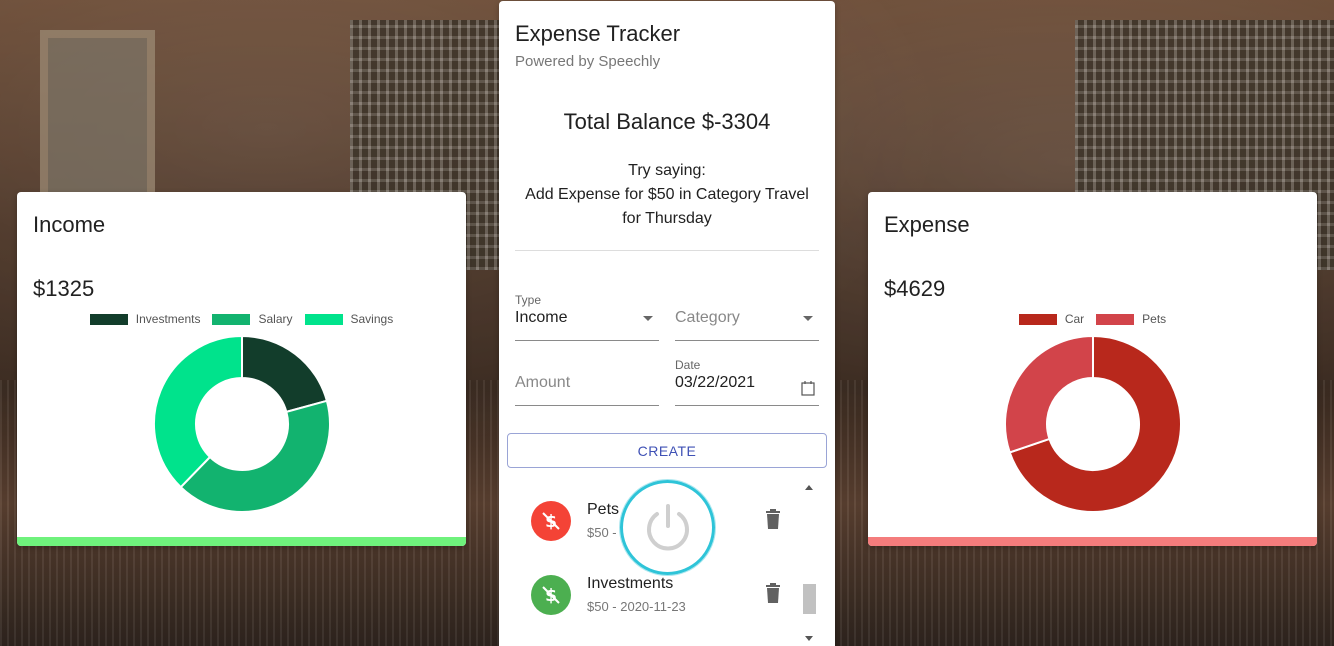 The height and width of the screenshot is (646, 1334). Describe the element at coordinates (707, 317) in the screenshot. I see `category-placeholder: Category` at that location.